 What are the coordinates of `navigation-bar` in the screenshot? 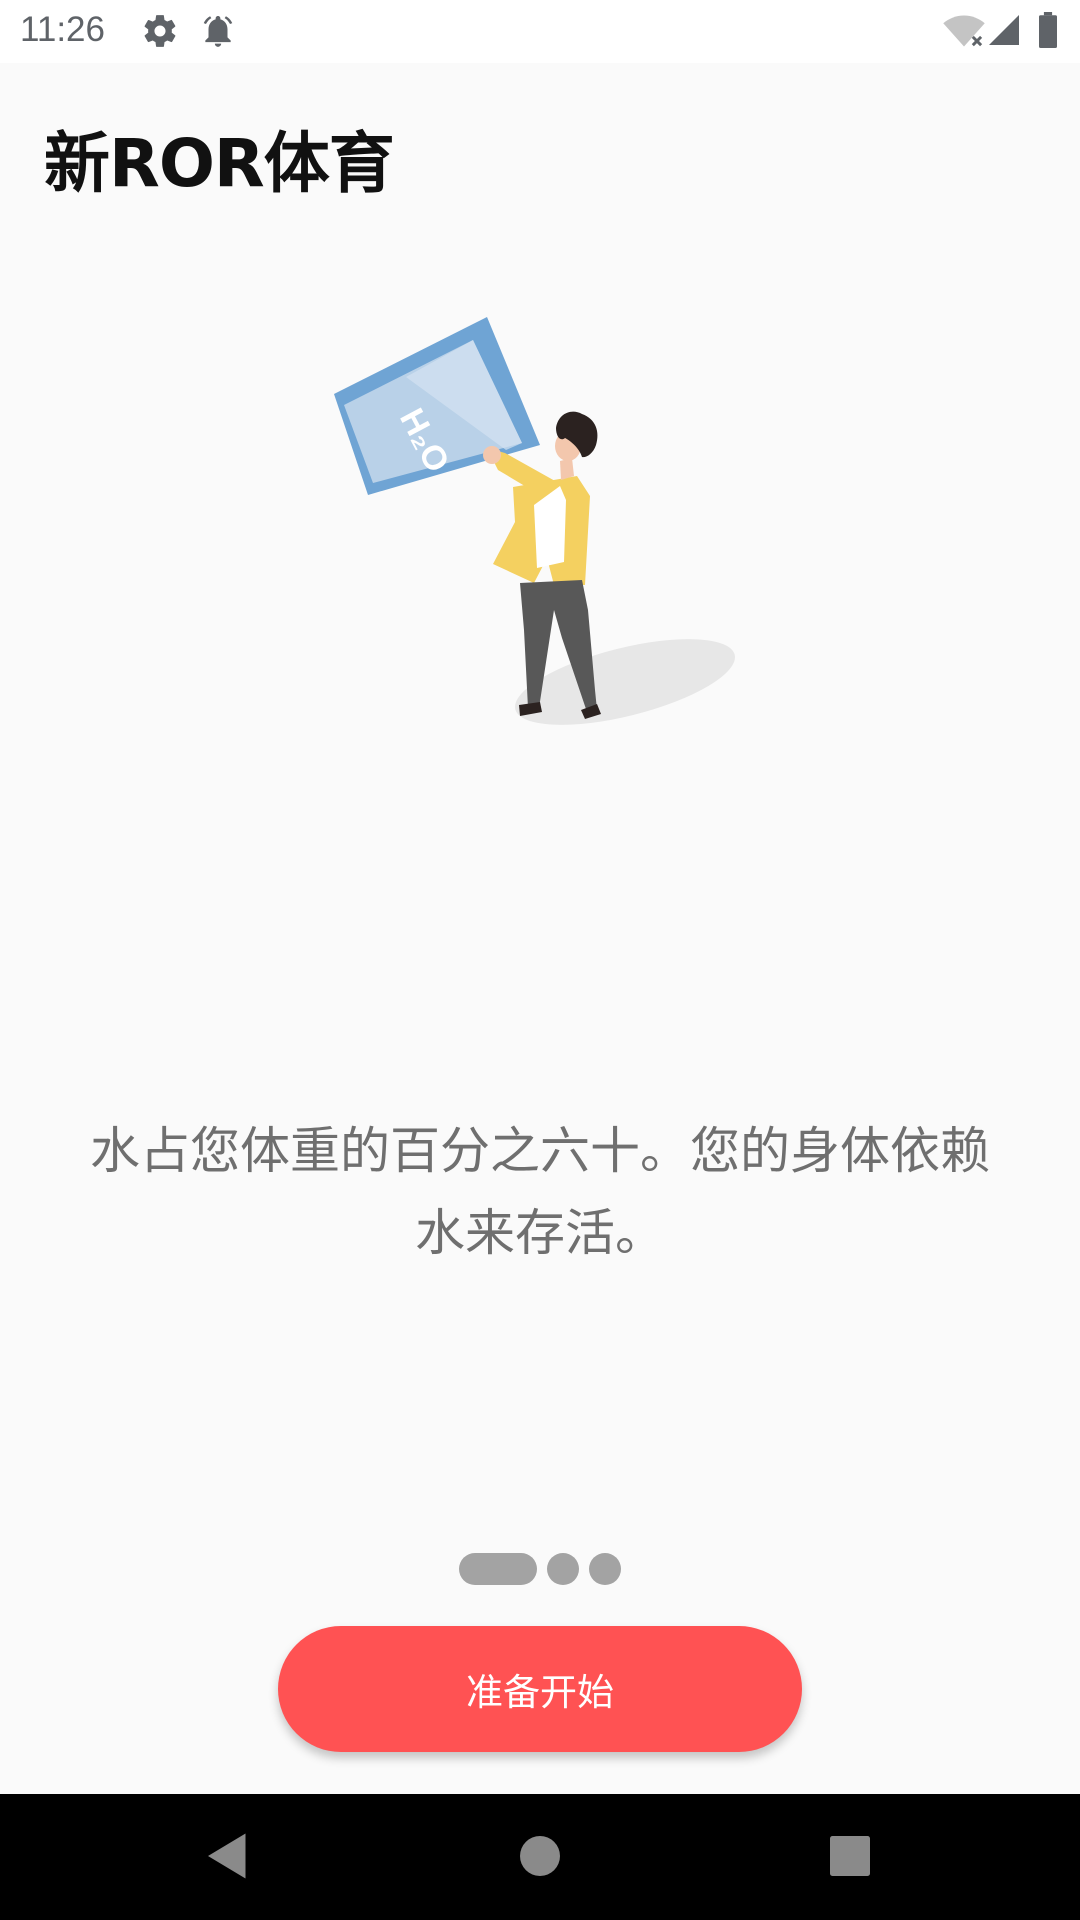 It's located at (540, 1857).